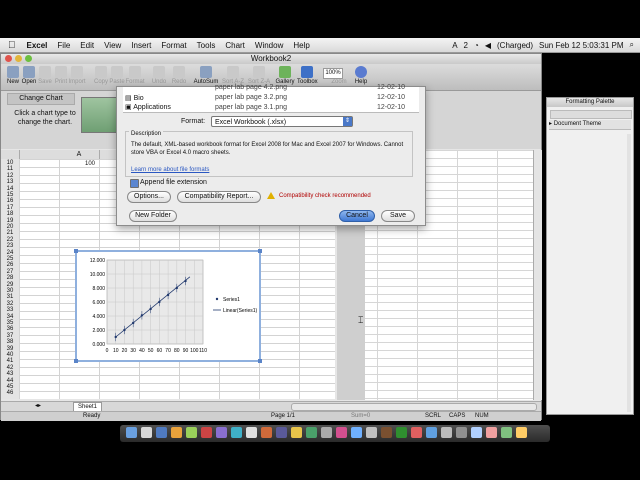 This screenshot has width=640, height=480. Describe the element at coordinates (398, 216) in the screenshot. I see `save-button: Save` at that location.